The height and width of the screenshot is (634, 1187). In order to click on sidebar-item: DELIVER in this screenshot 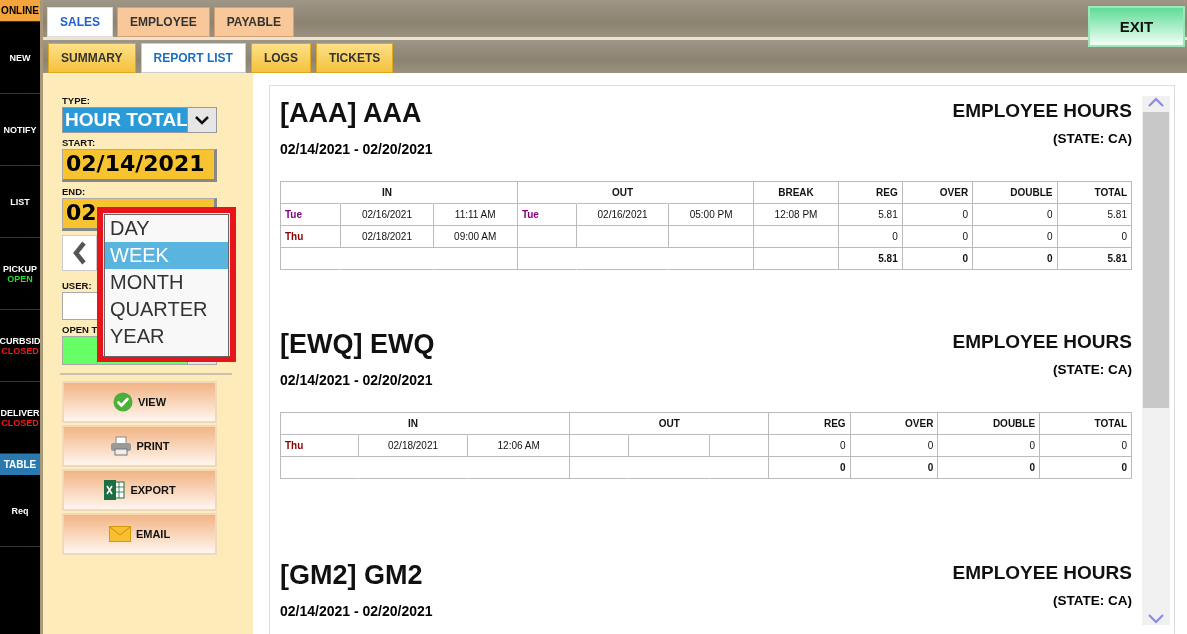, I will do `click(20, 412)`.